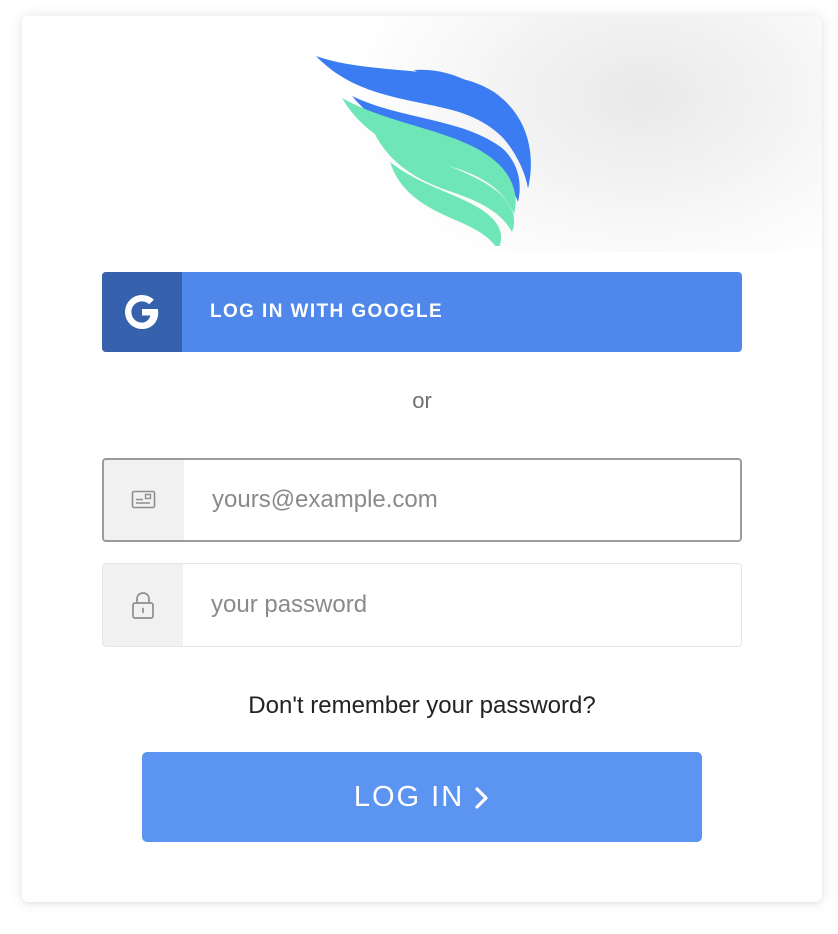  What do you see at coordinates (327, 311) in the screenshot?
I see `google-login-label: LOG IN WITH GOOGLE` at bounding box center [327, 311].